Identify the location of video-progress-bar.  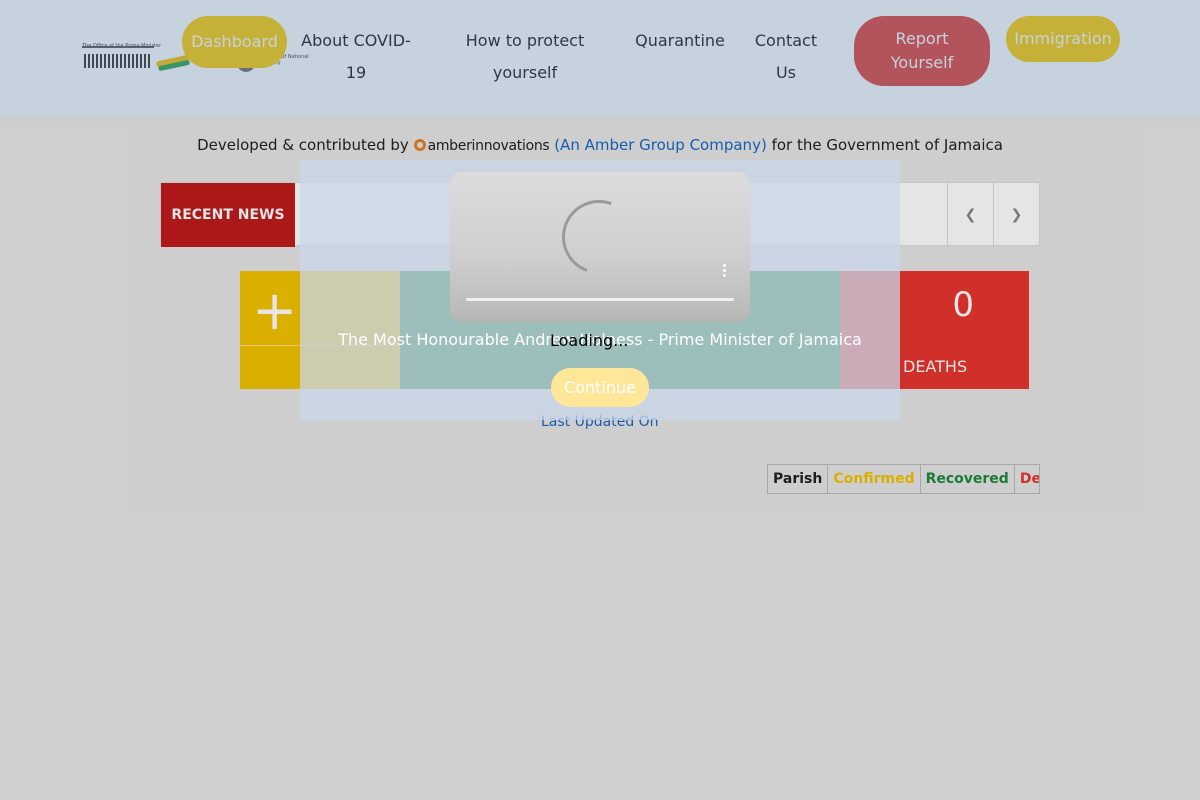
(600, 299).